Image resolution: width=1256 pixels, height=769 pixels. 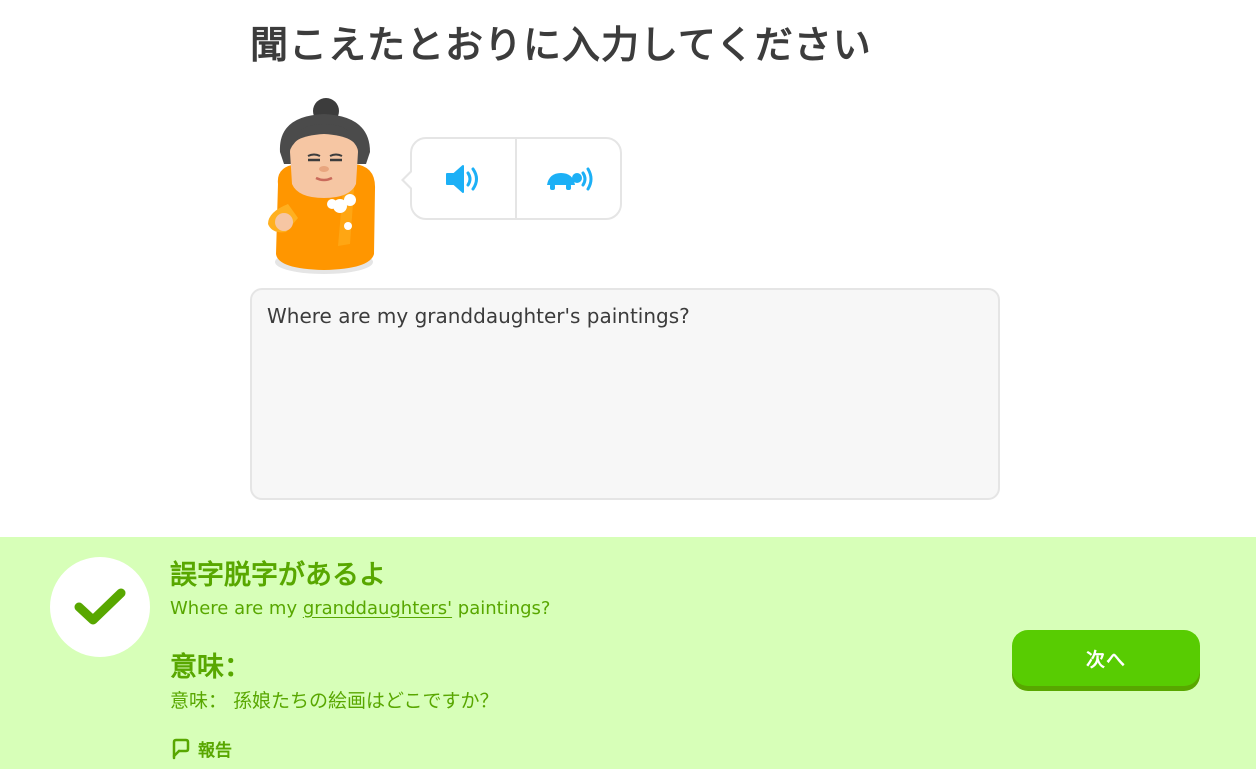 I want to click on character-illustration, so click(x=322, y=186).